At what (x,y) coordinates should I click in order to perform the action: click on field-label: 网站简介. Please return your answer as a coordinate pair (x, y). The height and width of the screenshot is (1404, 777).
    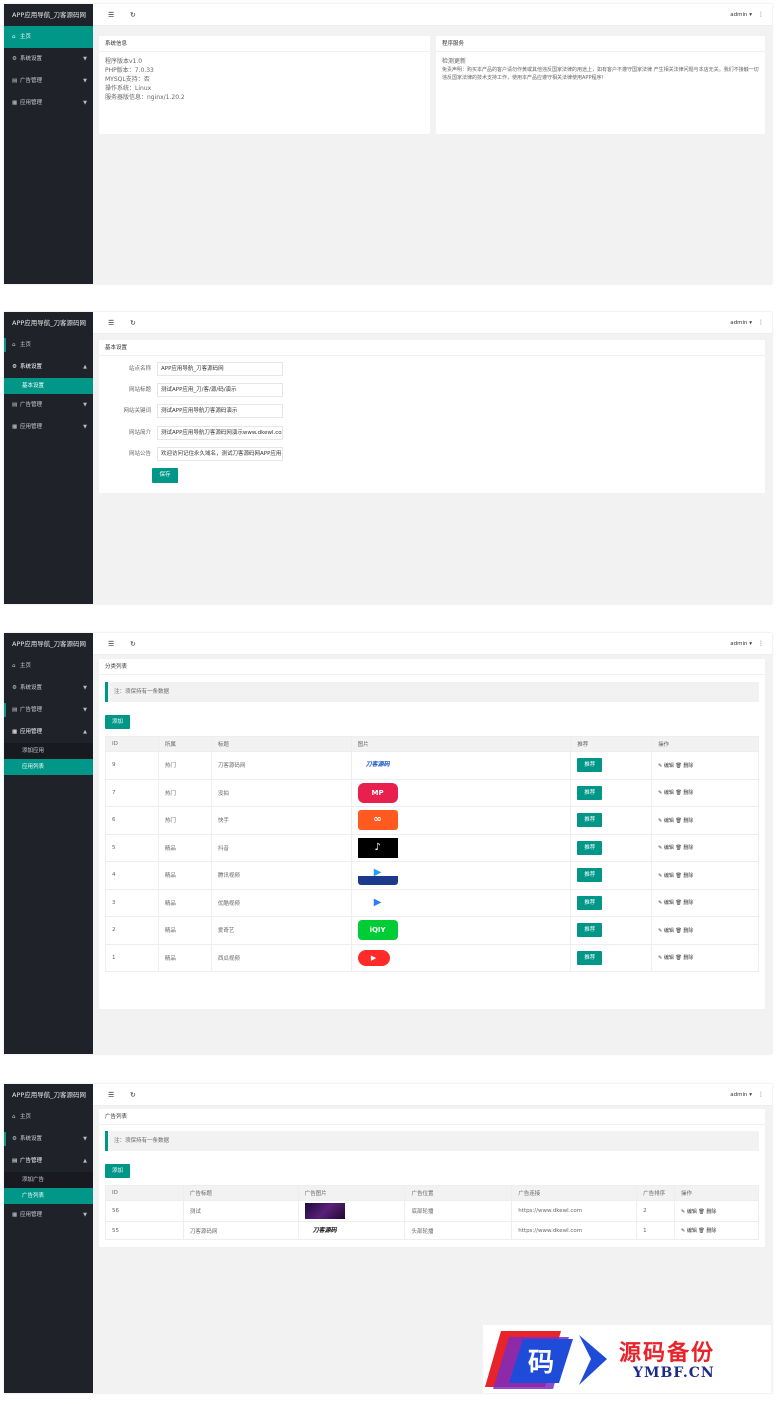
    Looking at the image, I should click on (139, 433).